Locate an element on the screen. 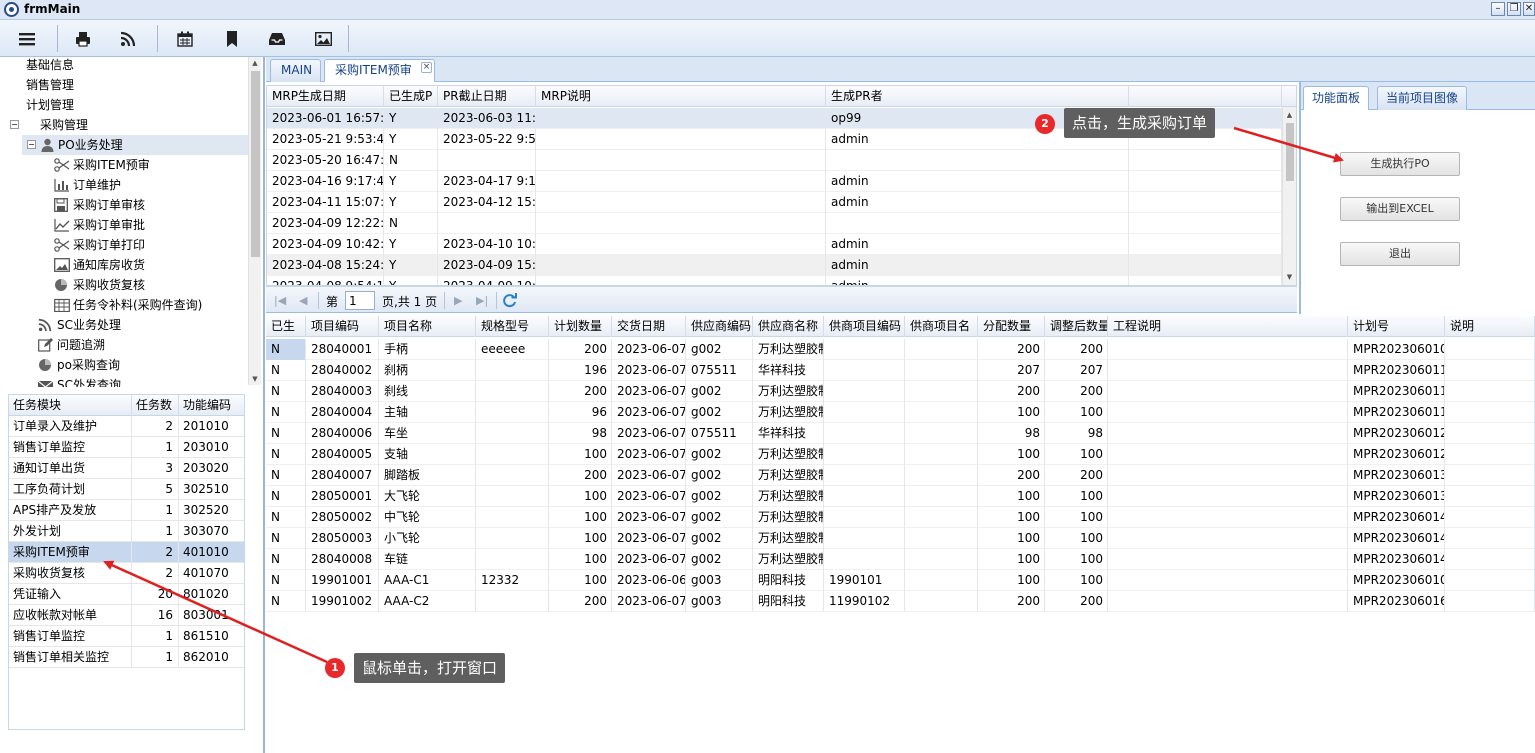 The height and width of the screenshot is (753, 1535). task-row: 工序负荷计划 5 302510 is located at coordinates (126, 489).